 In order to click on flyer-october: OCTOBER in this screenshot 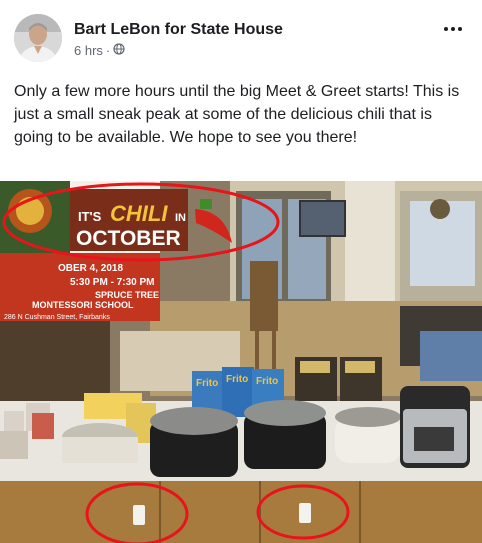, I will do `click(128, 238)`.